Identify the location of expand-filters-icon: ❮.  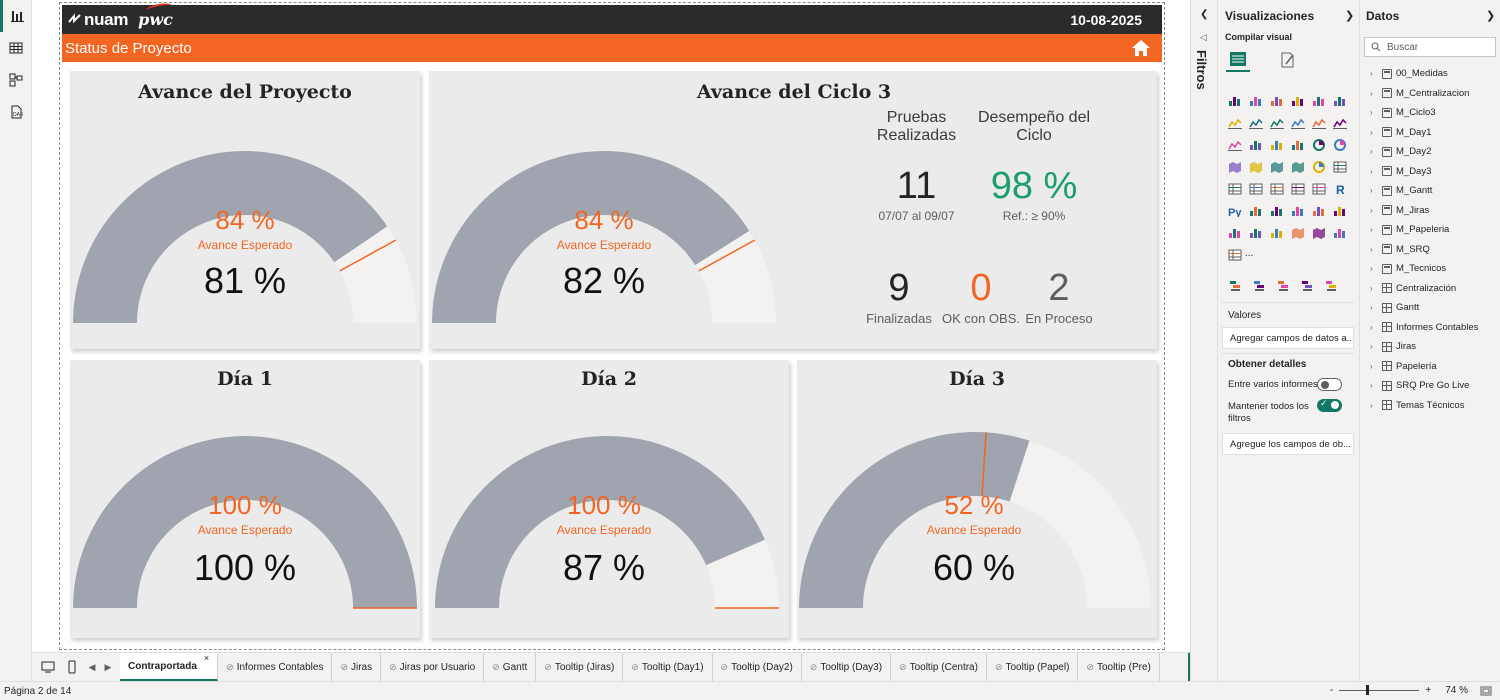
(1204, 14).